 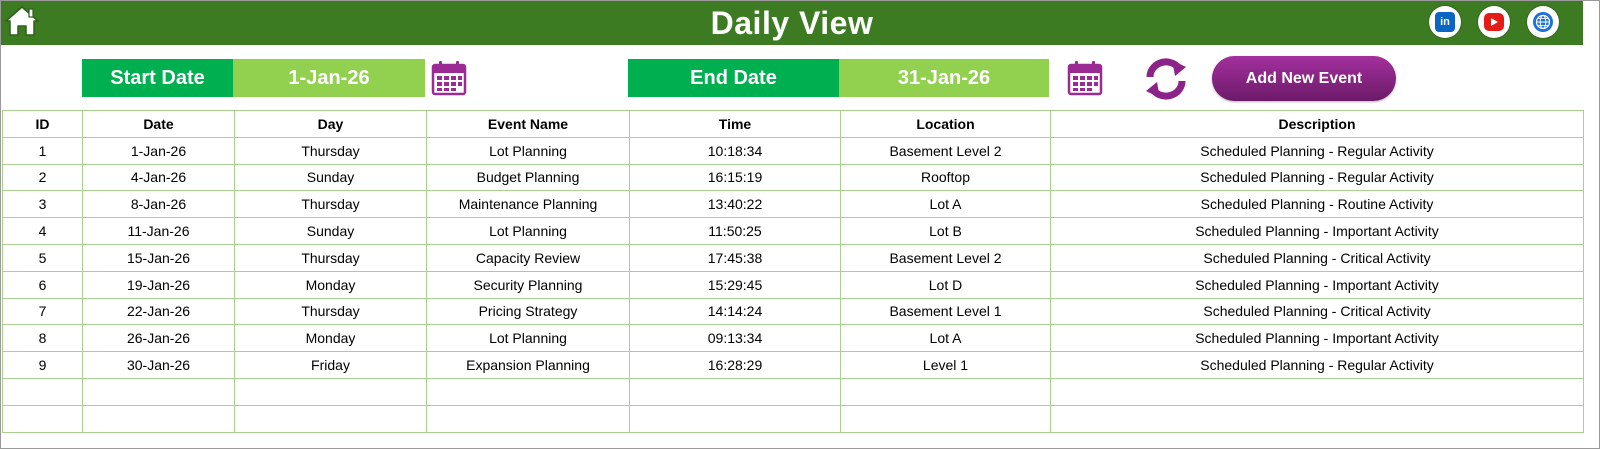 I want to click on cell-event-name: Security Planning, so click(x=528, y=284).